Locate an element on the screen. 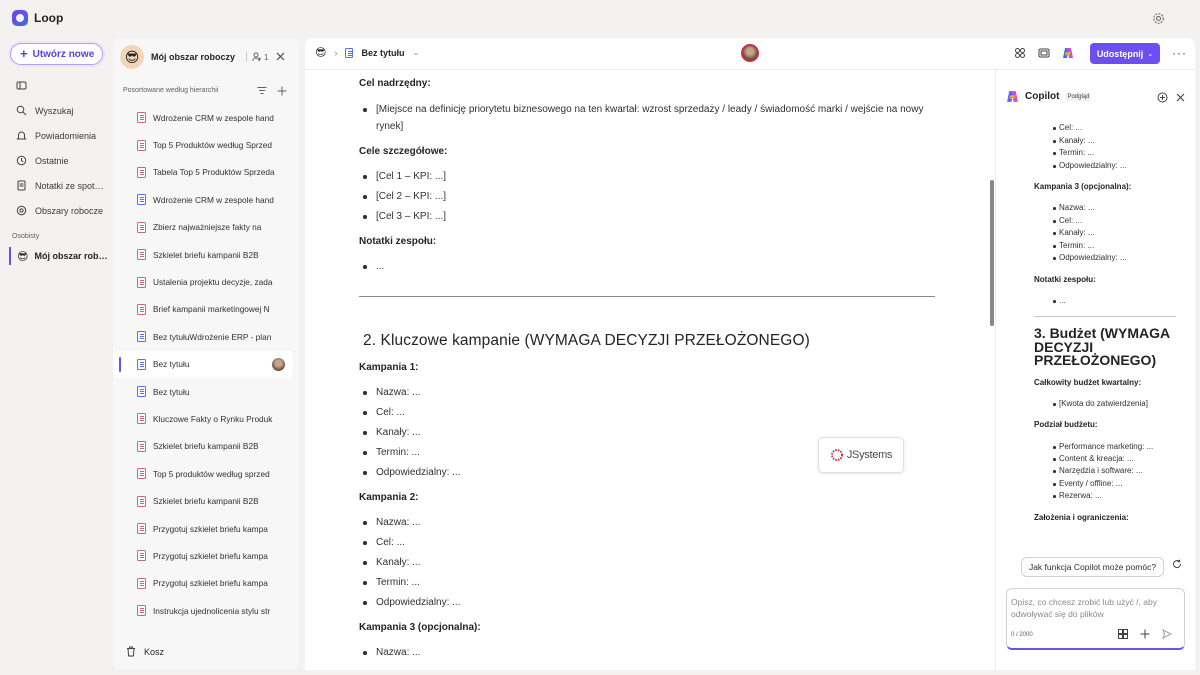 Image resolution: width=1200 pixels, height=675 pixels. sidebar-page-item: Zbierz najważniejsze fakty na is located at coordinates (206, 227).